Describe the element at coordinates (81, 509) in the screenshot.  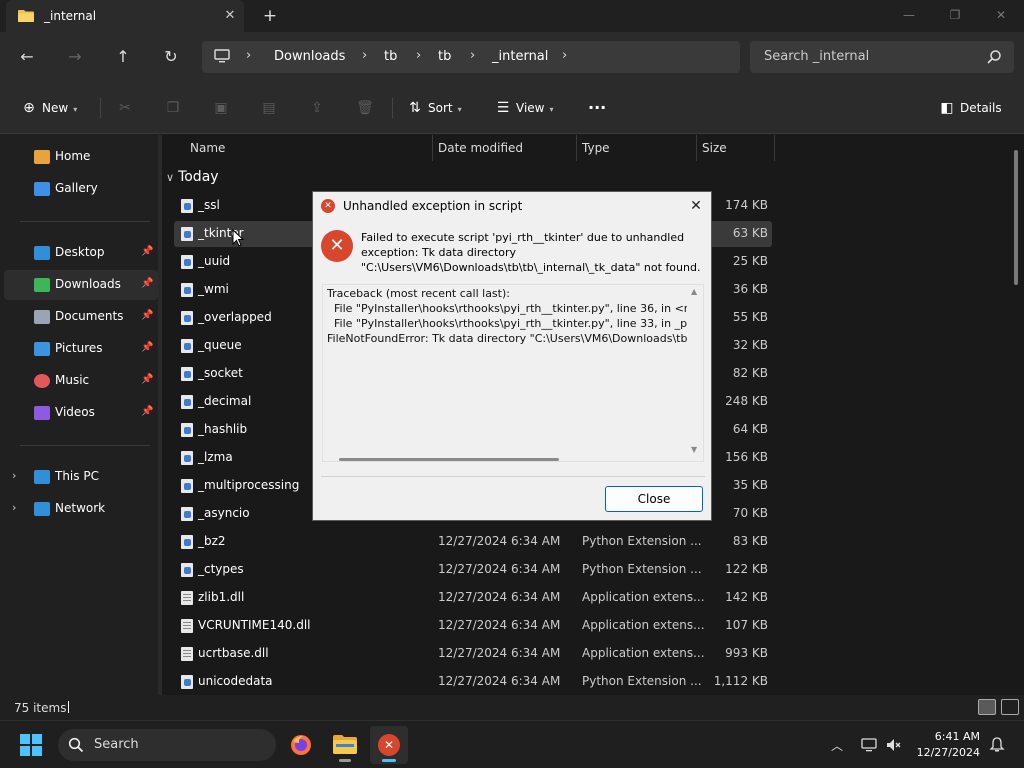
I see `sidebar-item-network: › Network` at that location.